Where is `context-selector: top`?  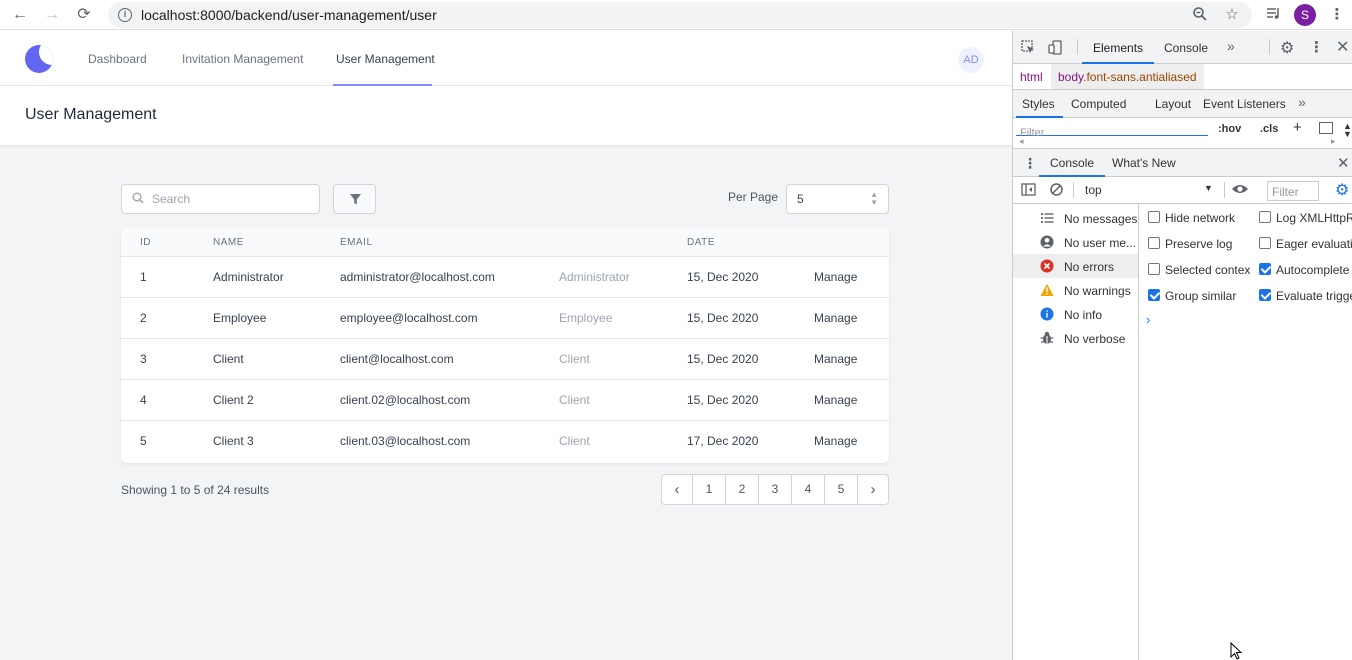 context-selector: top is located at coordinates (1093, 190).